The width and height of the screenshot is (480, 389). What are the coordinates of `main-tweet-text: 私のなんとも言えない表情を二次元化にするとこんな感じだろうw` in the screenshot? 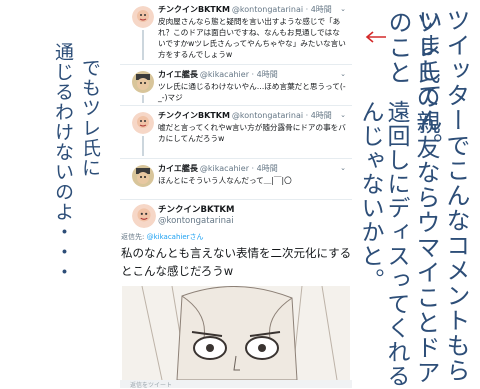 It's located at (236, 262).